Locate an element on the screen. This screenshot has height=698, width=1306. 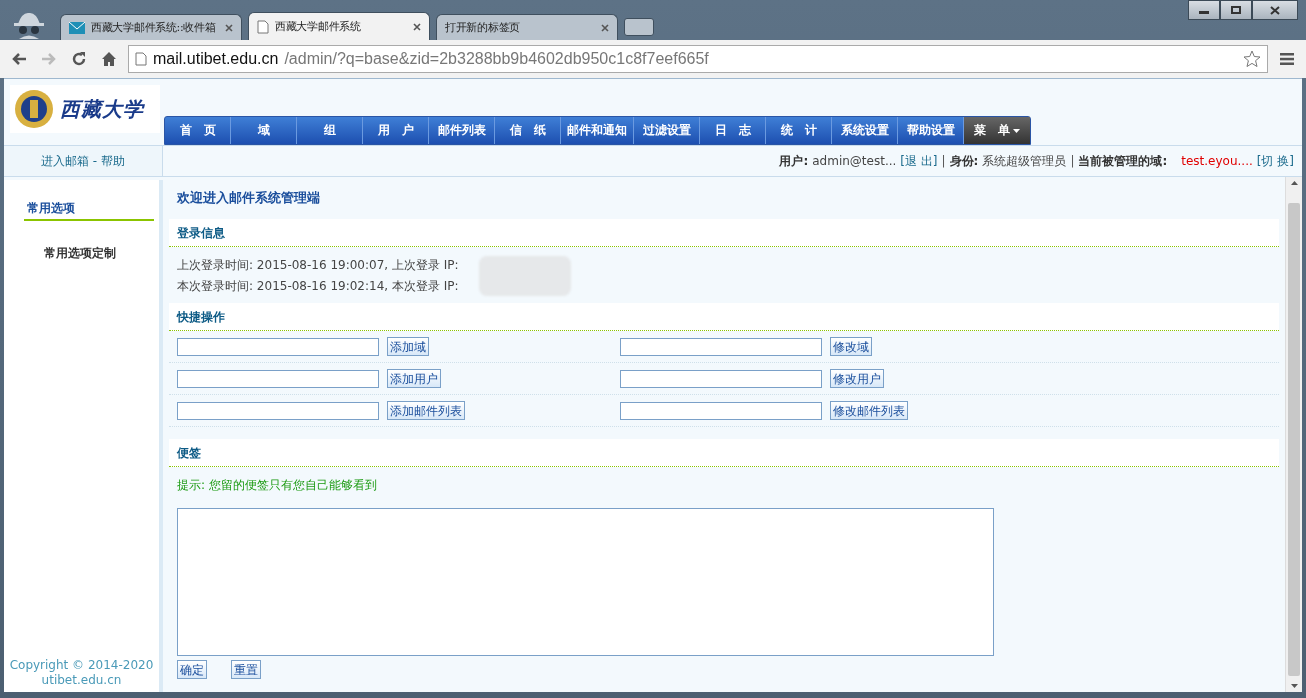
section-heading: 快捷操作 is located at coordinates (724, 317).